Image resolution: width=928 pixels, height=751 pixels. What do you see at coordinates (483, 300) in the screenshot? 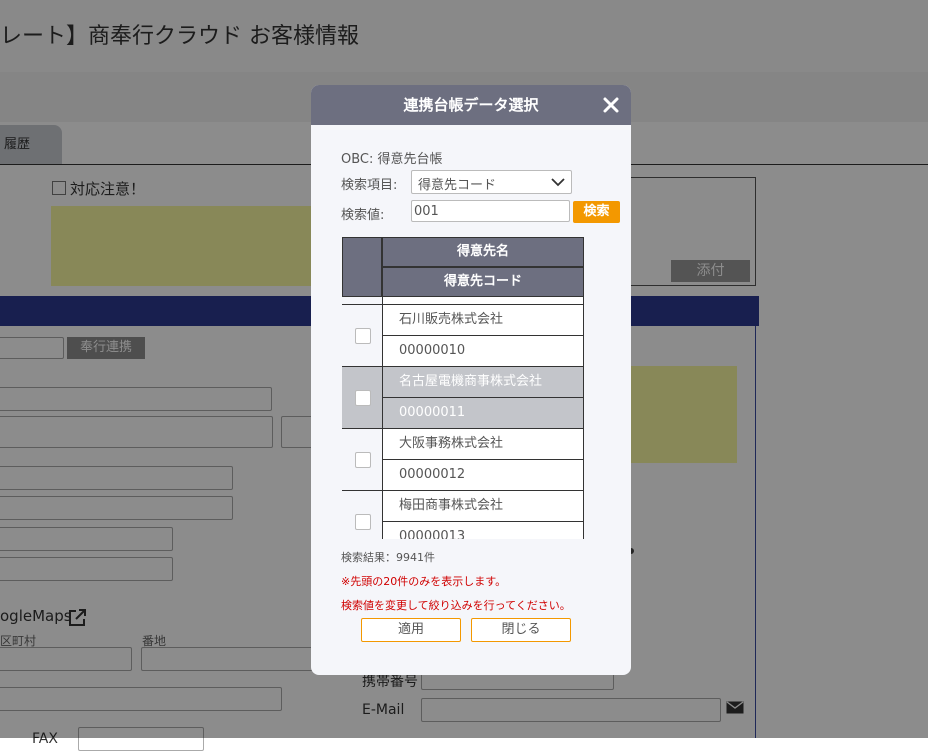
I see `row-code-cell` at bounding box center [483, 300].